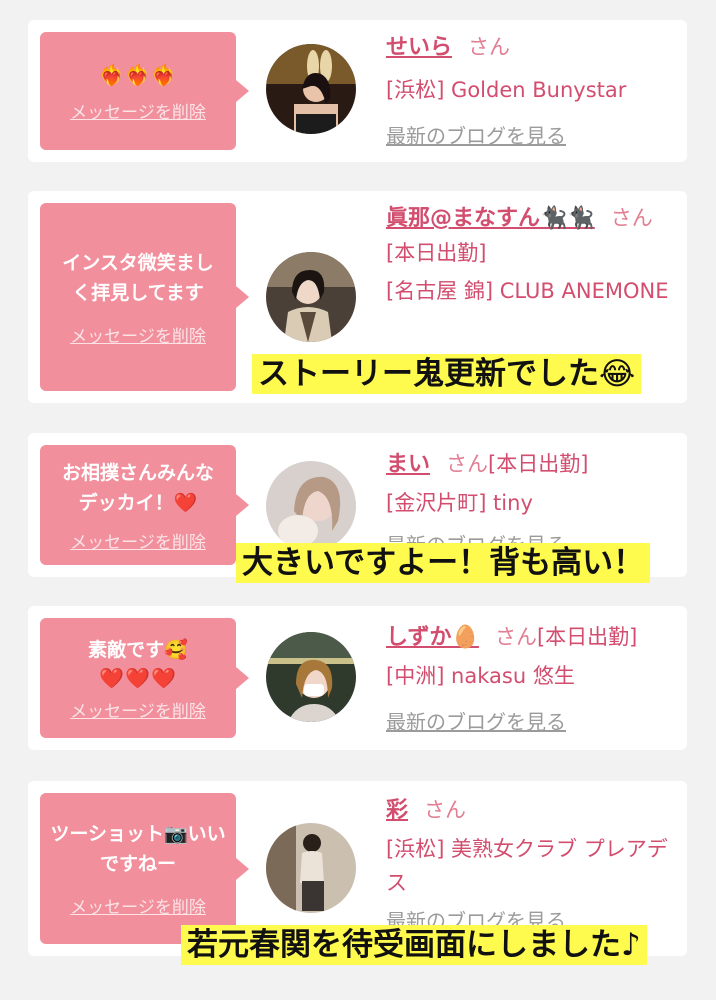 The image size is (716, 1000). I want to click on overlay-caption: 若元春関を待受画面にしました♪, so click(414, 945).